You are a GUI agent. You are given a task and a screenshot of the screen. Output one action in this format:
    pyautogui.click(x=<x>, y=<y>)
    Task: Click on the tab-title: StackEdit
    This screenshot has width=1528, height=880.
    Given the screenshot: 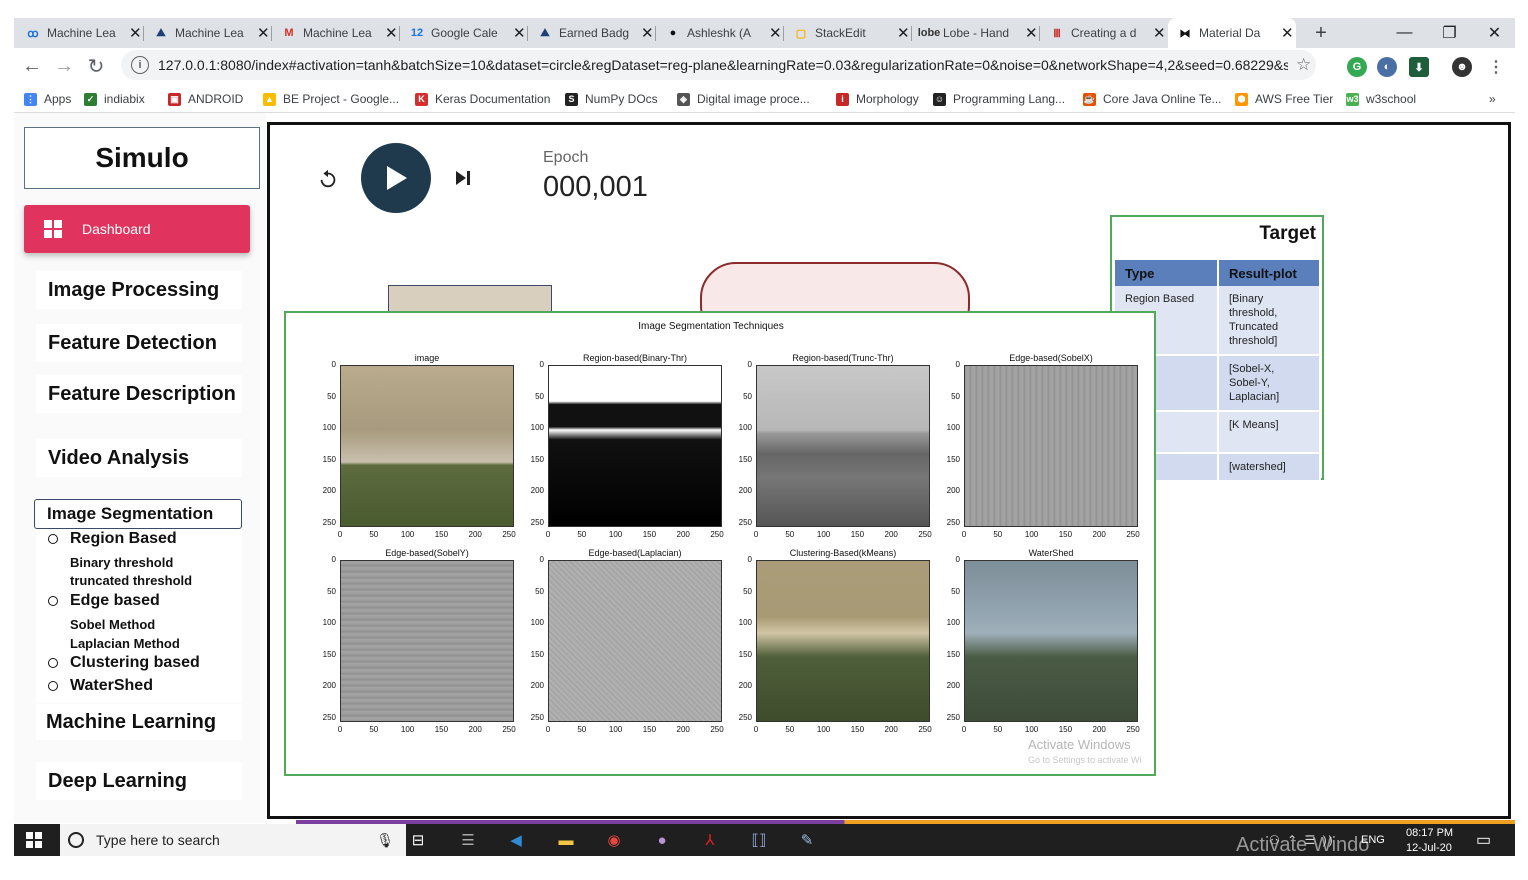 What is the action you would take?
    pyautogui.click(x=840, y=33)
    